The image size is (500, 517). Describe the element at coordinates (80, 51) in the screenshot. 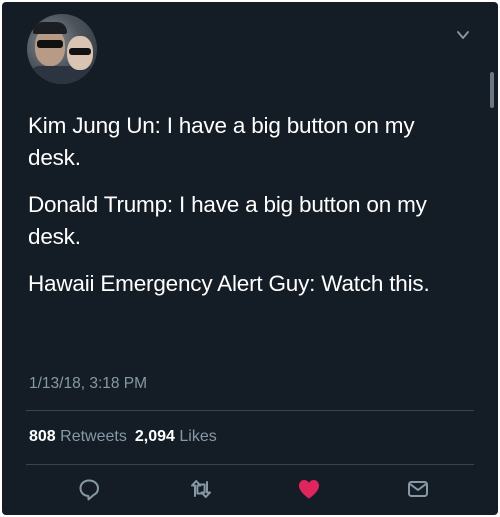

I see `avatar-sunglasses-right` at that location.